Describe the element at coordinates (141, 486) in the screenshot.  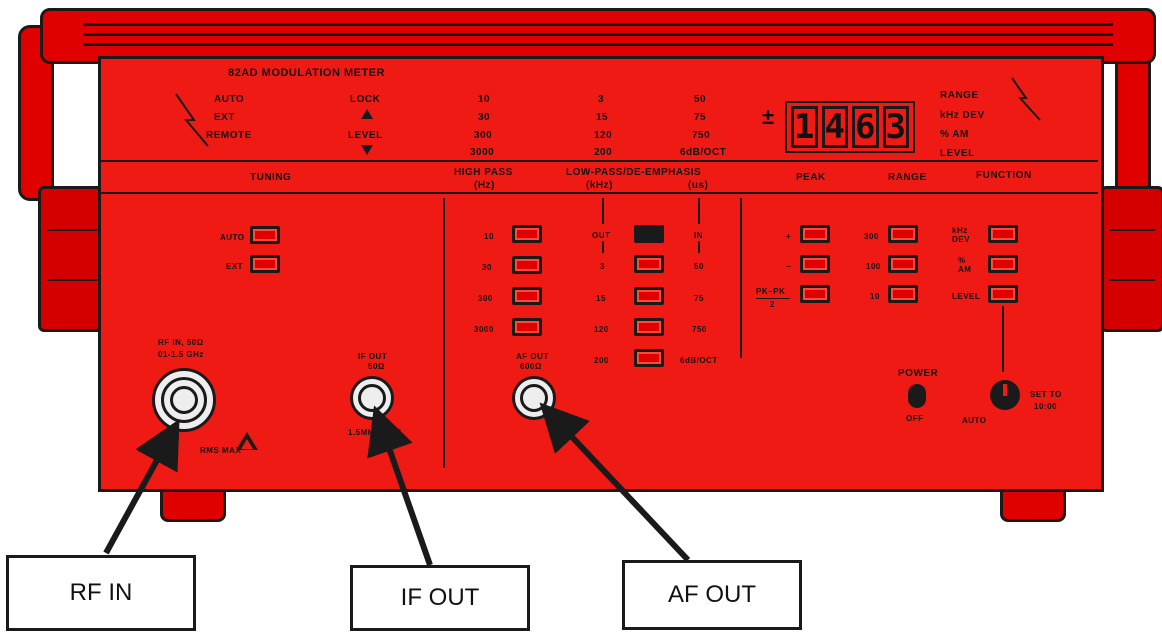
I see `rf-in-arrow` at that location.